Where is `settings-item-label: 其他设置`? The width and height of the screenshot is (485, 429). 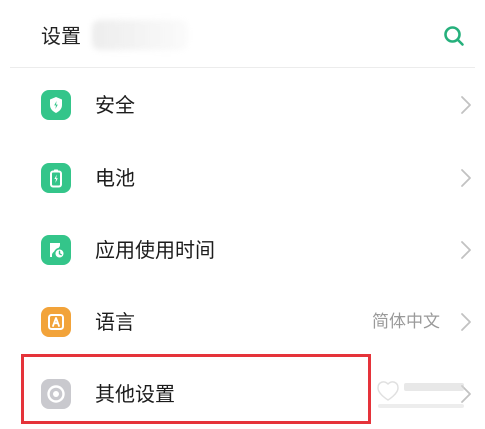 settings-item-label: 其他设置 is located at coordinates (135, 394).